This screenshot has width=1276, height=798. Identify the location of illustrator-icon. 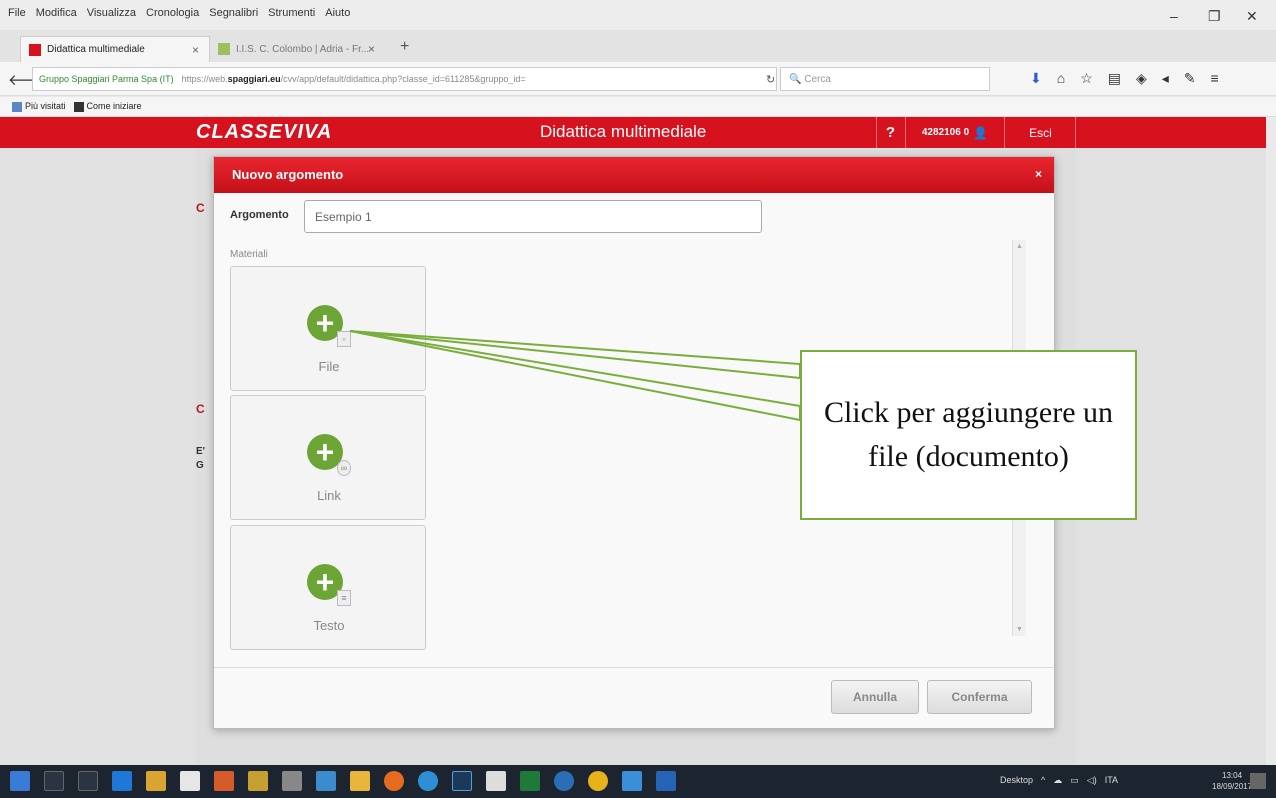
(258, 781).